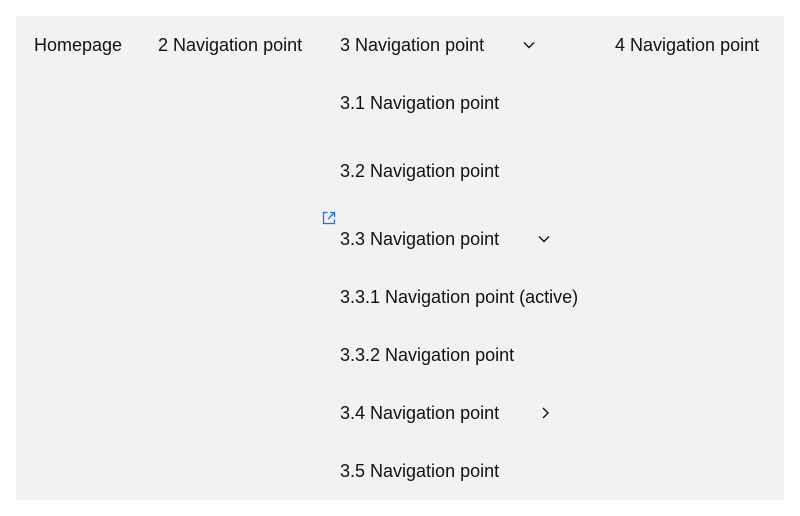  I want to click on nav-item-3-3-1-active: 3.3.1 Navigation point (active), so click(459, 297).